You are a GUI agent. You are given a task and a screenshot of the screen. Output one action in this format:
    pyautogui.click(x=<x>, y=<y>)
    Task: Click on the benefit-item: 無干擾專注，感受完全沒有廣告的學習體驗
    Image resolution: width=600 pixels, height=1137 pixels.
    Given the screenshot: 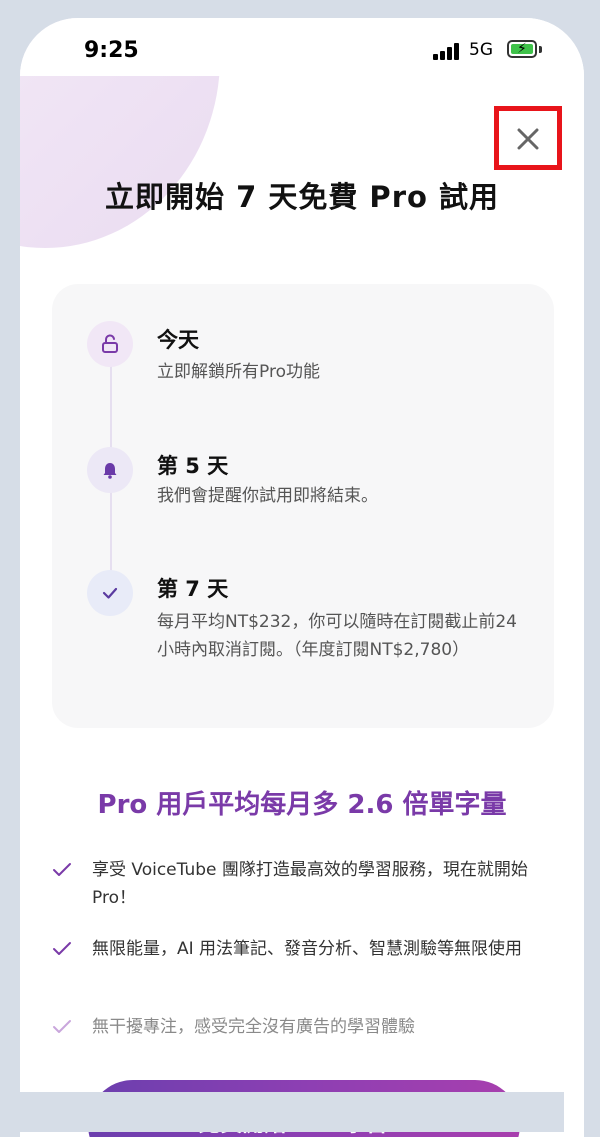 What is the action you would take?
    pyautogui.click(x=253, y=1027)
    